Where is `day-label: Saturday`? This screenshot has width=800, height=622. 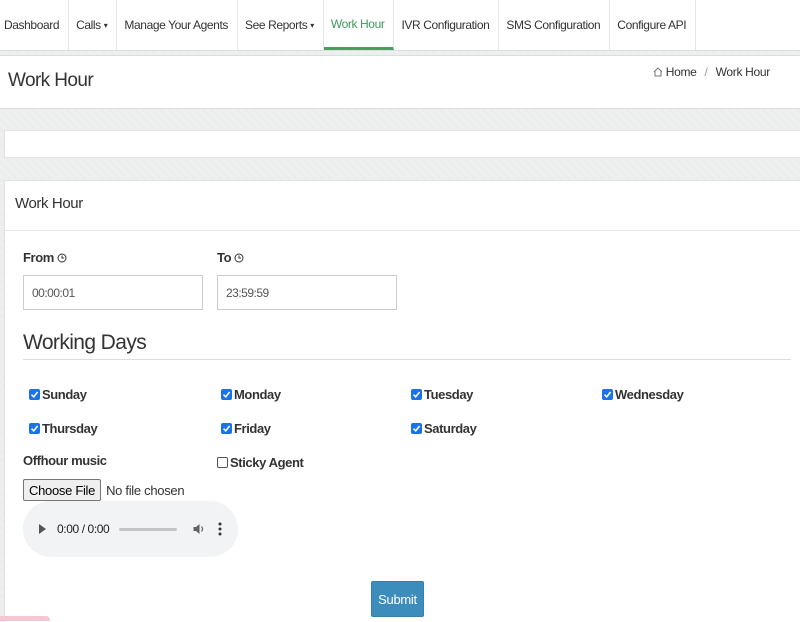
day-label: Saturday is located at coordinates (450, 428).